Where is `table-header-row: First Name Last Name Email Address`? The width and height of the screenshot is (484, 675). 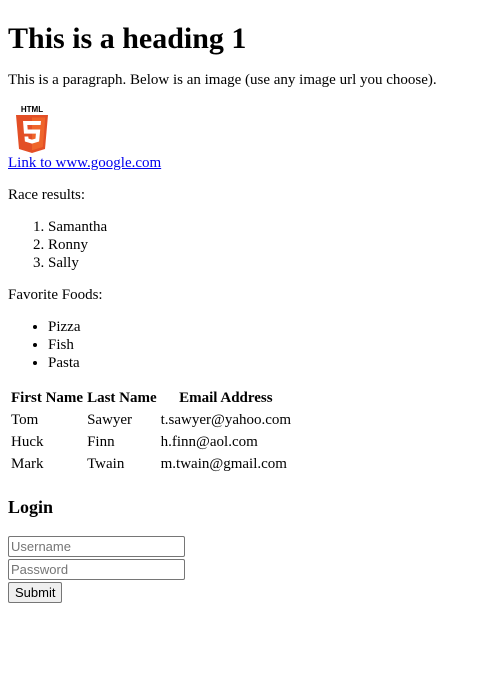
table-header-row: First Name Last Name Email Address is located at coordinates (151, 398).